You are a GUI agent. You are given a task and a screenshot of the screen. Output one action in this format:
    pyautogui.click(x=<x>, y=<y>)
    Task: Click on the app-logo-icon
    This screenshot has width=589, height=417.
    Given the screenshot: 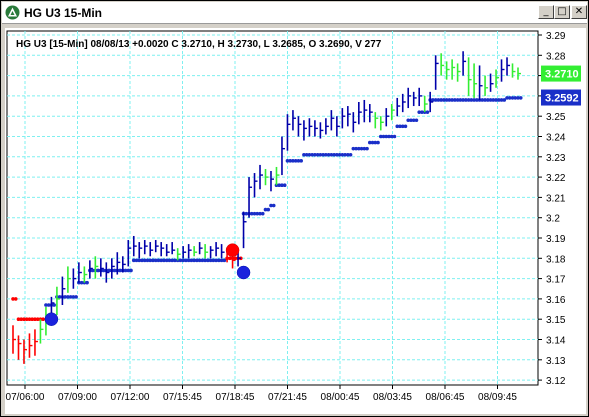 What is the action you would take?
    pyautogui.click(x=12, y=12)
    